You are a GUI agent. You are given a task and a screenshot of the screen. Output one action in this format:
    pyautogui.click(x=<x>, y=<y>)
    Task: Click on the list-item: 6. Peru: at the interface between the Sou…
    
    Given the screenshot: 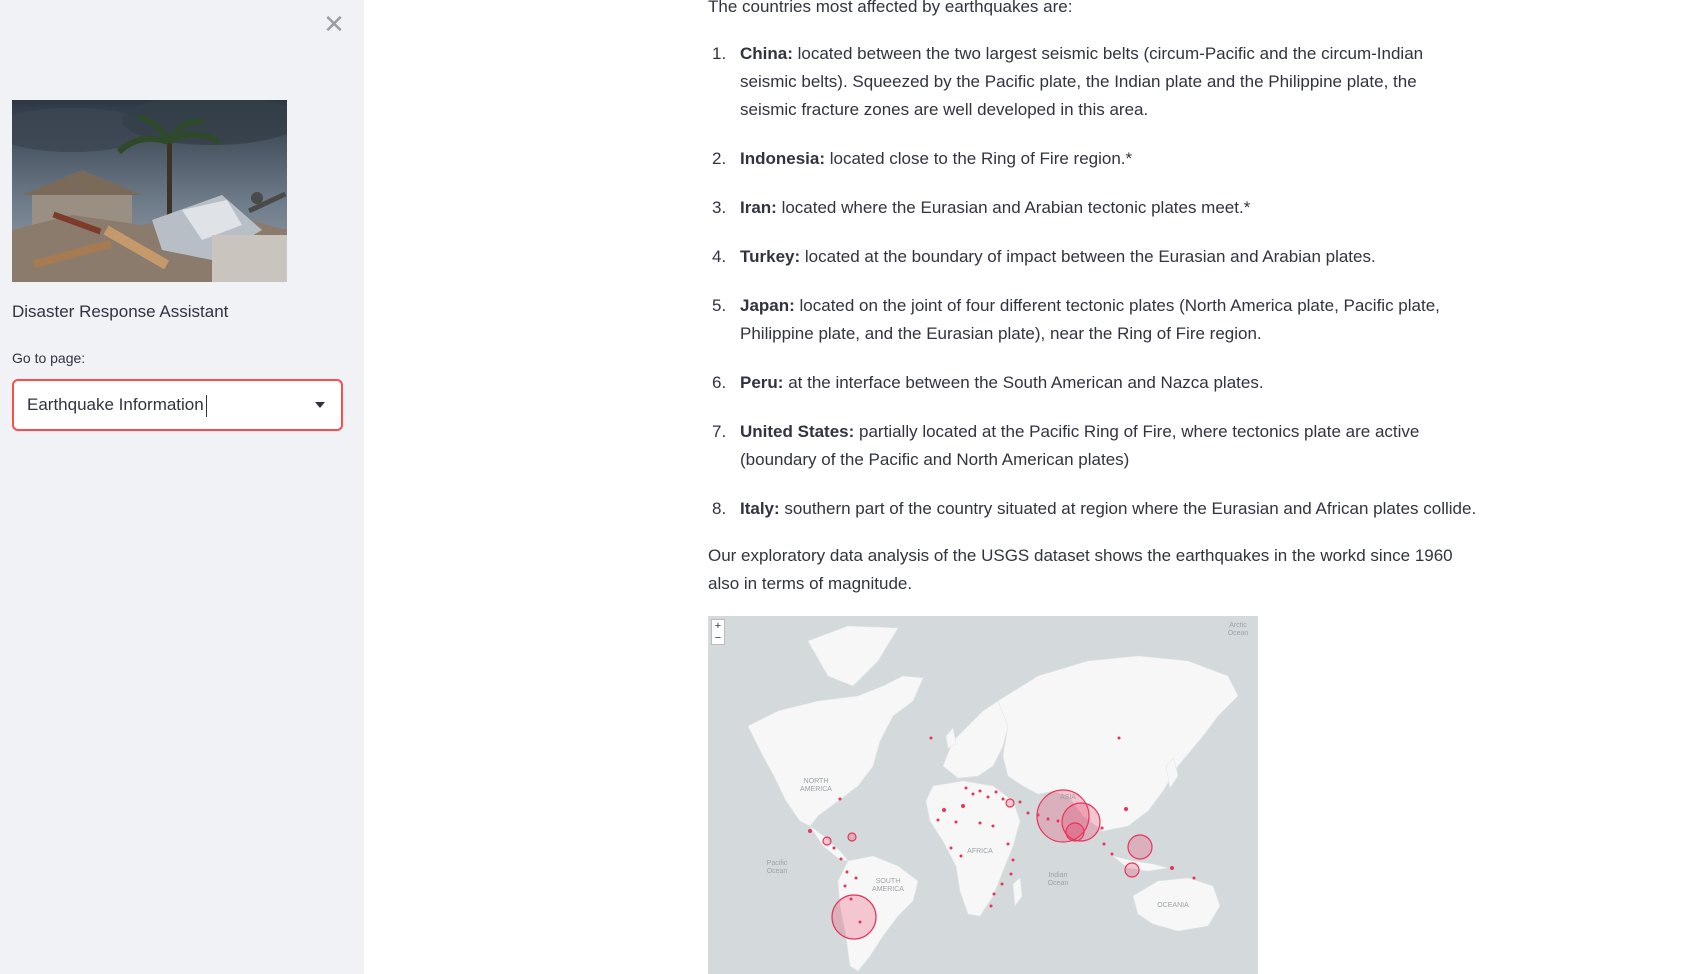 What is the action you would take?
    pyautogui.click(x=1093, y=383)
    